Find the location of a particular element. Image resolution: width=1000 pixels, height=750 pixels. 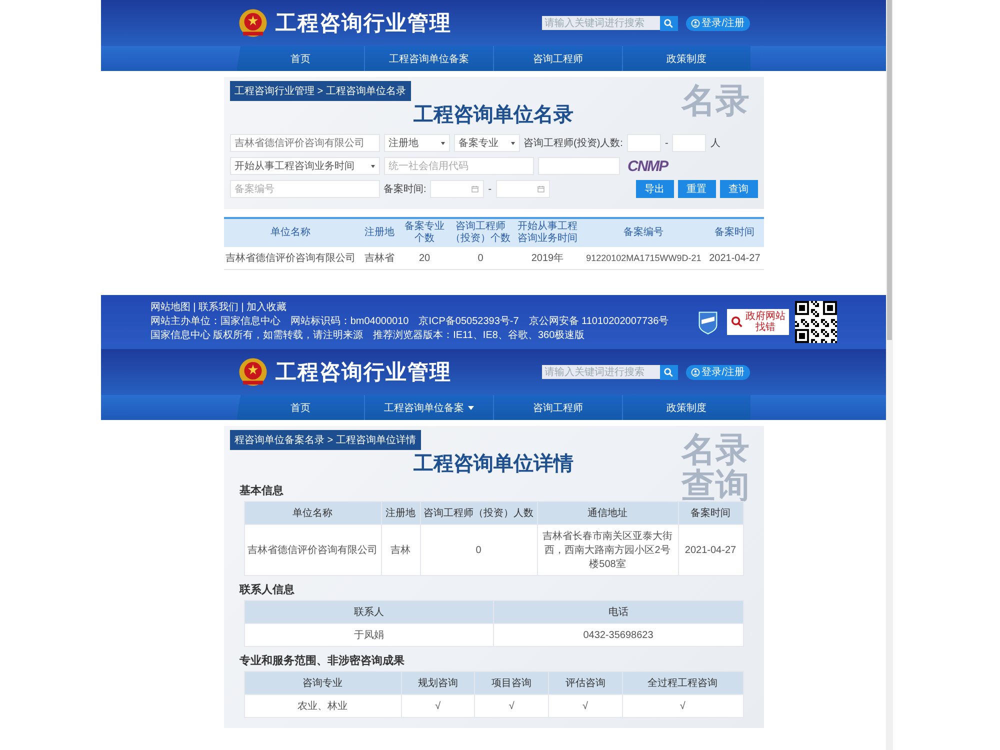

footer-links: 网站地图 | 联系我们 | 加入收藏 is located at coordinates (219, 308).